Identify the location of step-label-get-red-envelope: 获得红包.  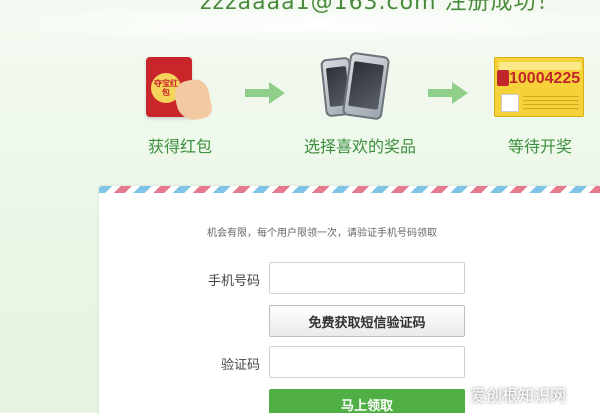
(179, 146).